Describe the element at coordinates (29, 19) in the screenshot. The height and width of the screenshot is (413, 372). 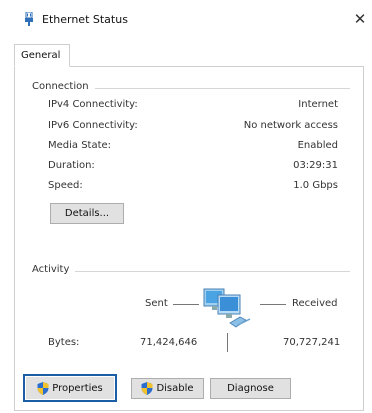
I see `ethernet-icon` at that location.